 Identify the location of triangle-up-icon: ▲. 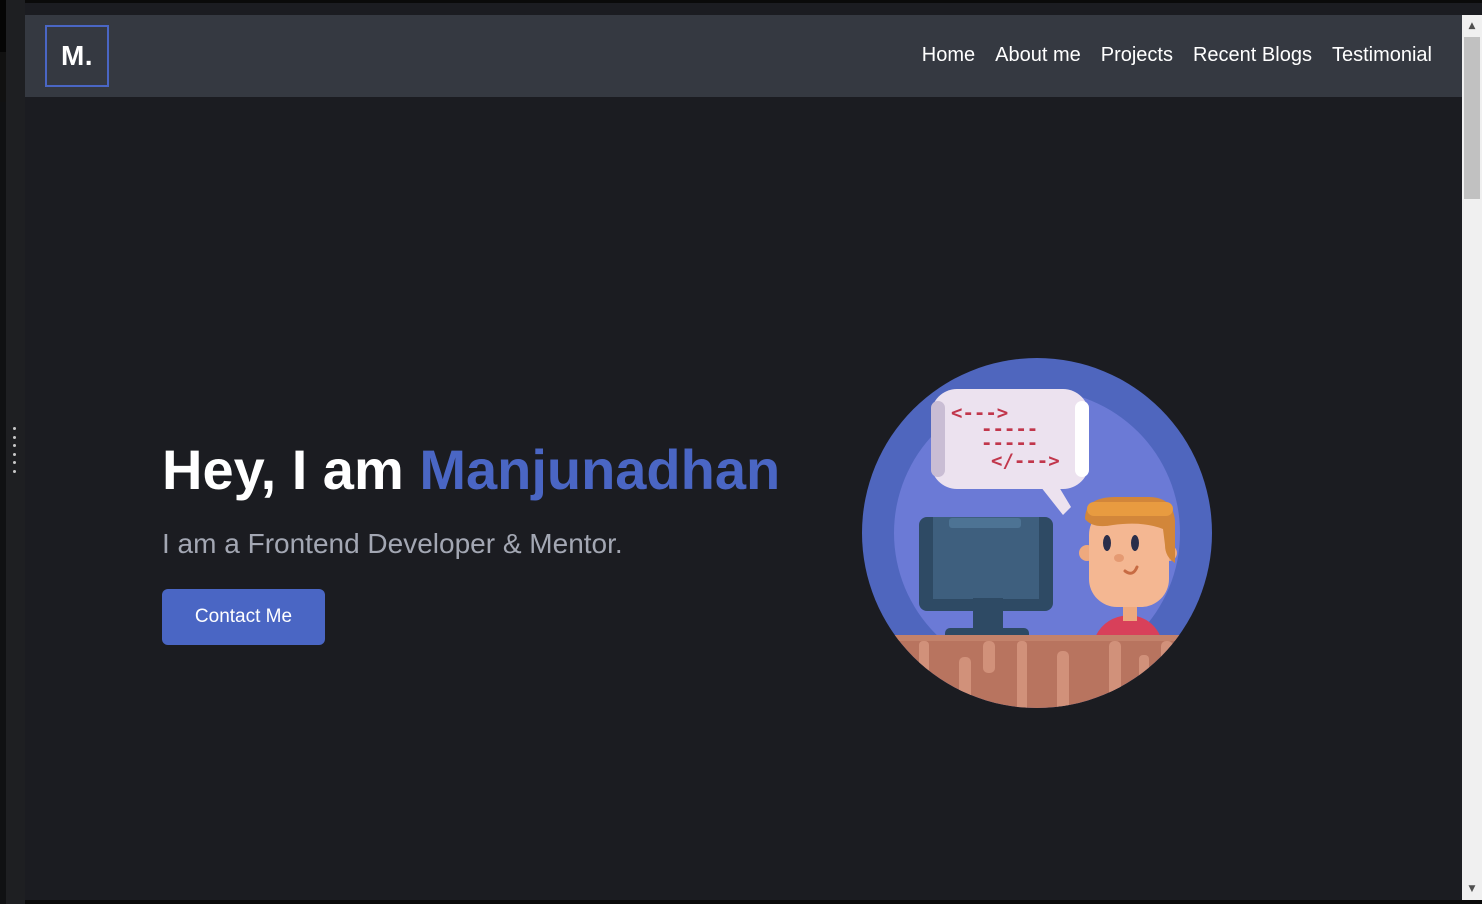
(1472, 26).